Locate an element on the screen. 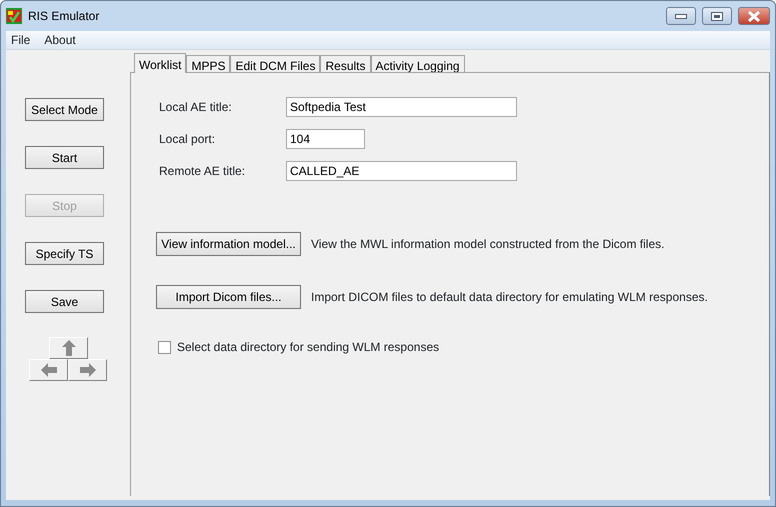 The height and width of the screenshot is (507, 776). text-field: Softpedia Test is located at coordinates (401, 107).